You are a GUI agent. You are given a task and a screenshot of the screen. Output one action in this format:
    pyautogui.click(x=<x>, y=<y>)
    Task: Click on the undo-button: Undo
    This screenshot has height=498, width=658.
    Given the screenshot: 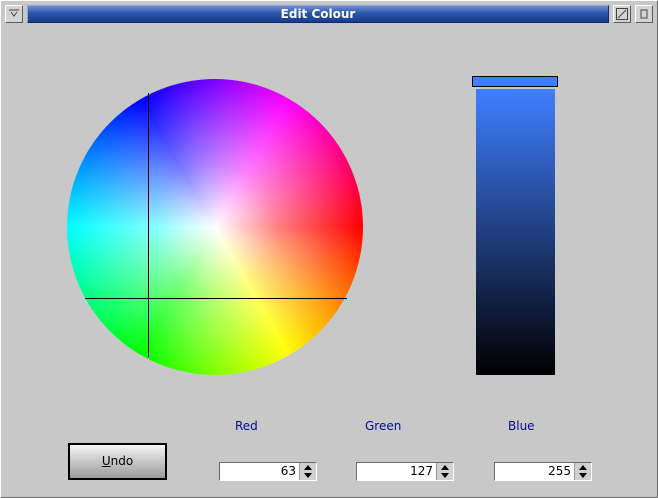 What is the action you would take?
    pyautogui.click(x=117, y=461)
    